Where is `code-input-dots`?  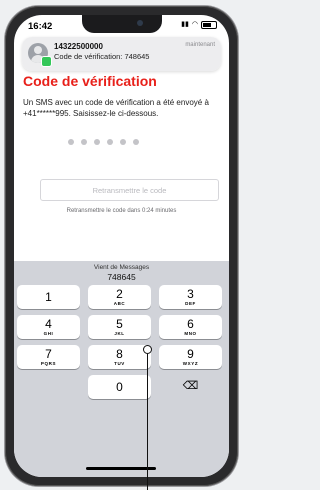
code-input-dots is located at coordinates (103, 142).